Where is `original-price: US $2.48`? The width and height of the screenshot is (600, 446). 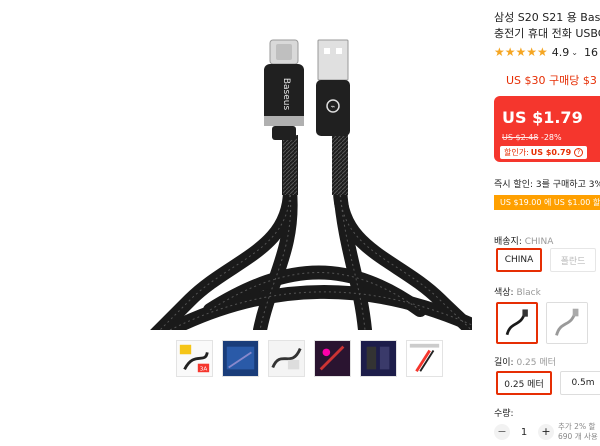
original-price: US $2.48 is located at coordinates (520, 137).